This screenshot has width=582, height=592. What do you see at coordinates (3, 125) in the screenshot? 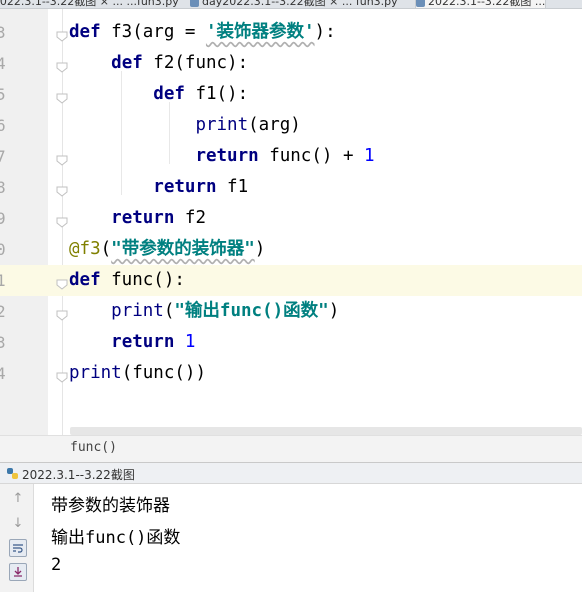
I see `line-number: 6` at bounding box center [3, 125].